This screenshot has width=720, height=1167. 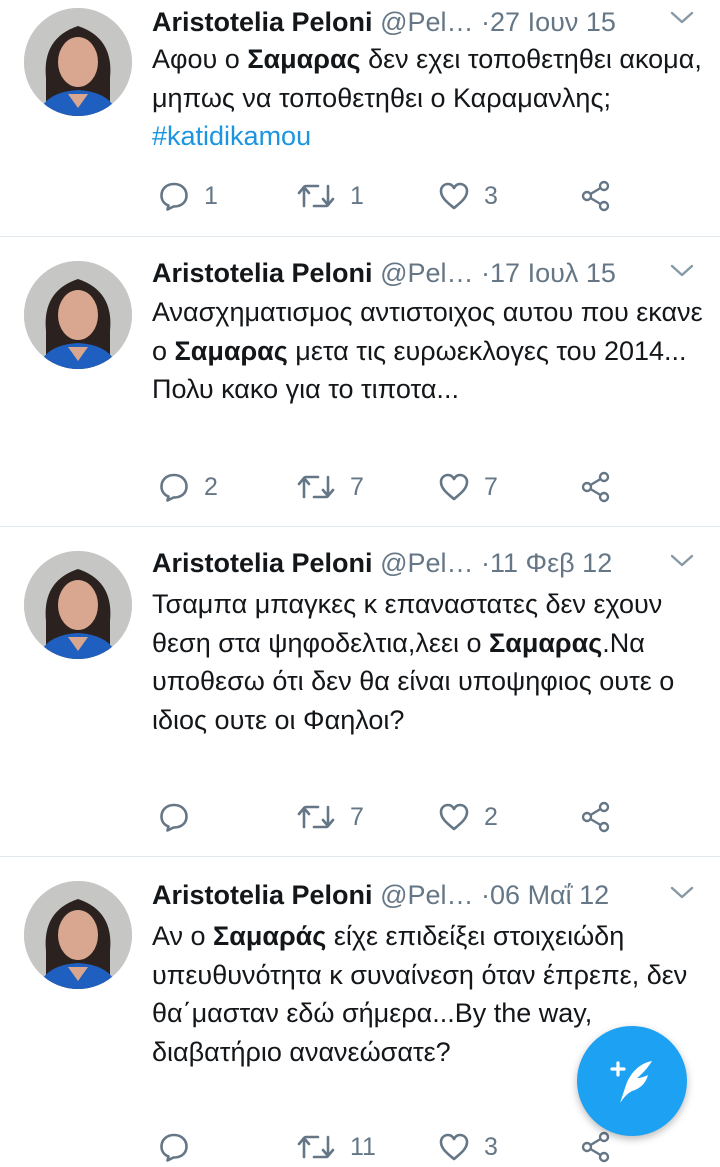 I want to click on like-button: 2, so click(x=468, y=817).